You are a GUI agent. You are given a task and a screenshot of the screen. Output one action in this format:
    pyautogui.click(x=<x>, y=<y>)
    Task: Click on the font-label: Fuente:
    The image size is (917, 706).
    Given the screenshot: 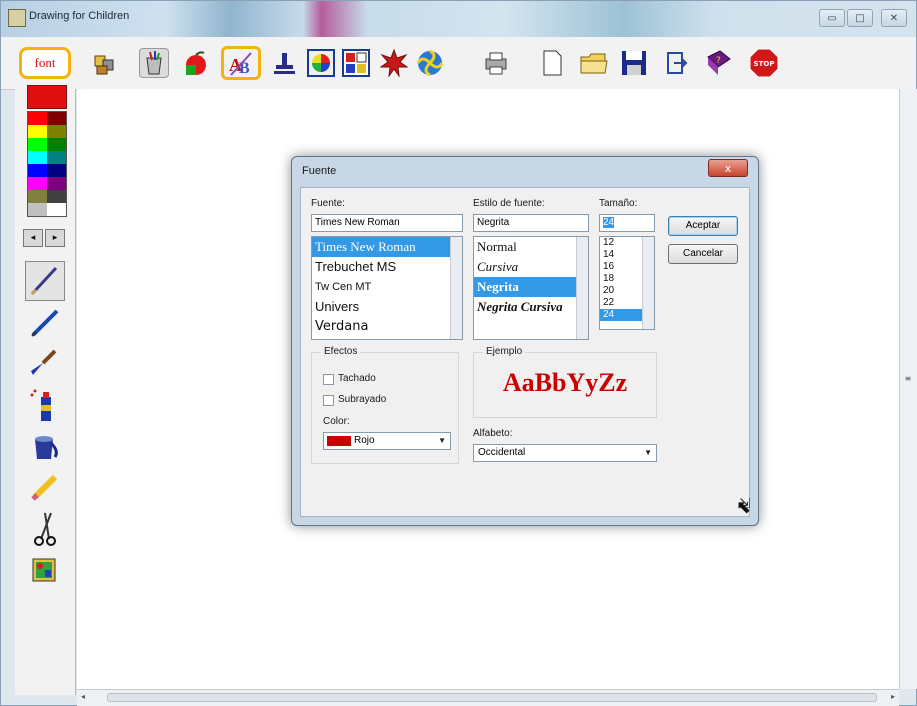 What is the action you would take?
    pyautogui.click(x=328, y=203)
    